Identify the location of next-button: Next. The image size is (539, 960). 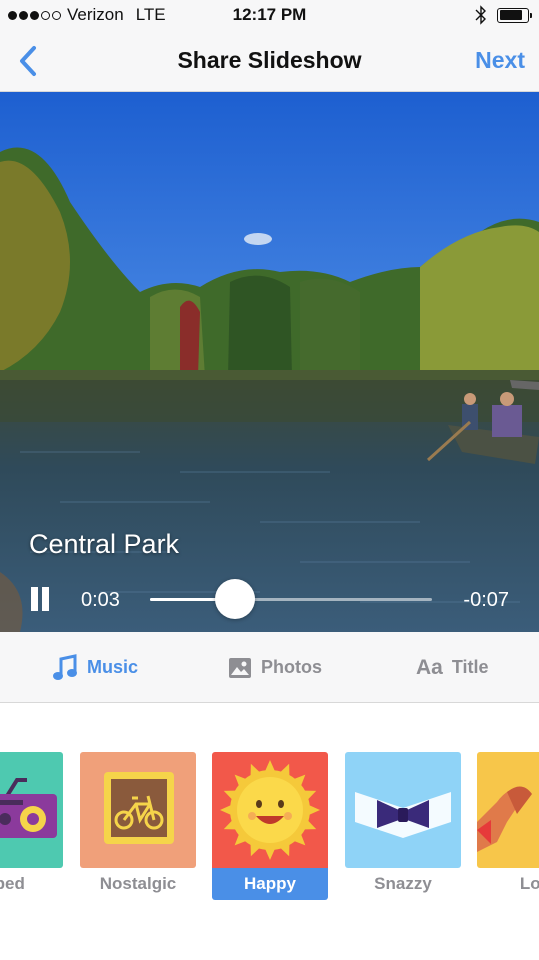
(500, 60).